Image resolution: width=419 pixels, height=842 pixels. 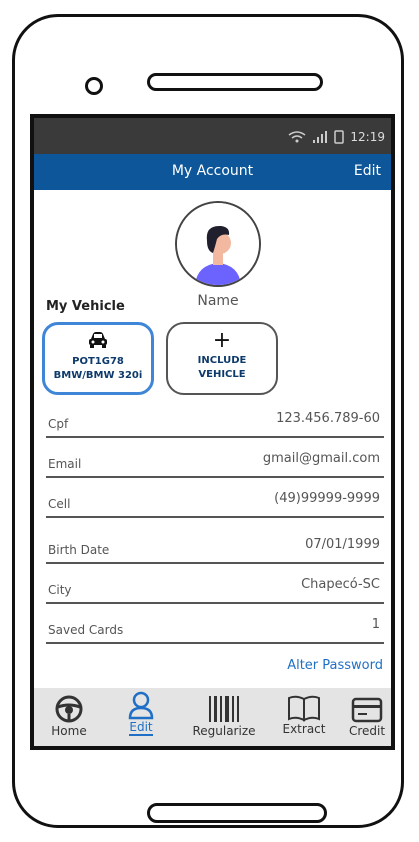 What do you see at coordinates (60, 590) in the screenshot?
I see `field-label: City` at bounding box center [60, 590].